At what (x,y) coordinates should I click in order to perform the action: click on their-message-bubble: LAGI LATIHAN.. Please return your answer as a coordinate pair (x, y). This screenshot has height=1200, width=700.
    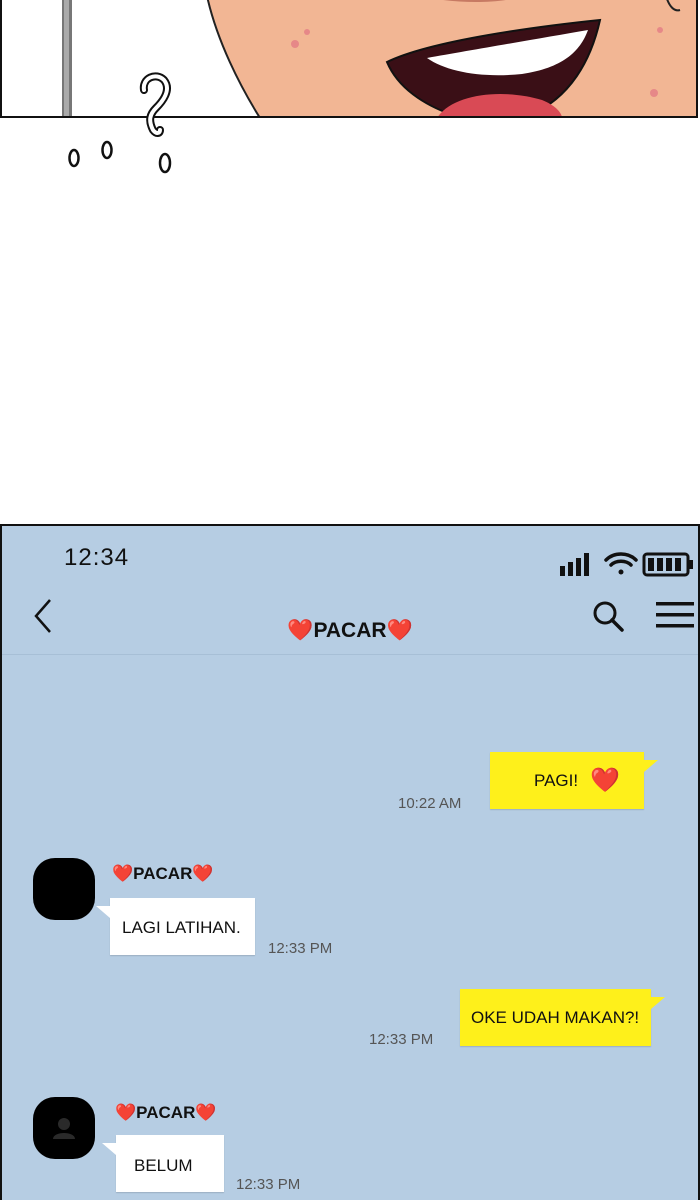
    Looking at the image, I should click on (175, 926).